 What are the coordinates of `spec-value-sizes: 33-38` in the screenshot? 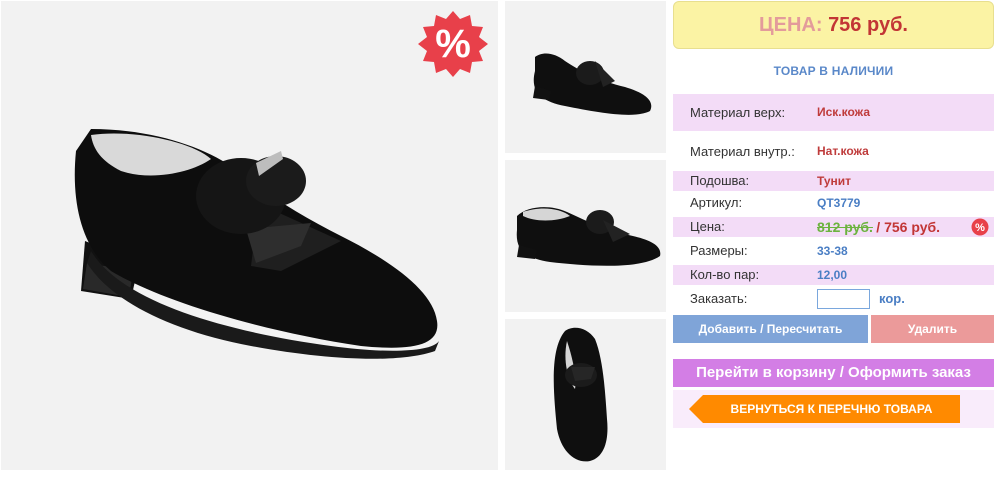 It's located at (832, 251).